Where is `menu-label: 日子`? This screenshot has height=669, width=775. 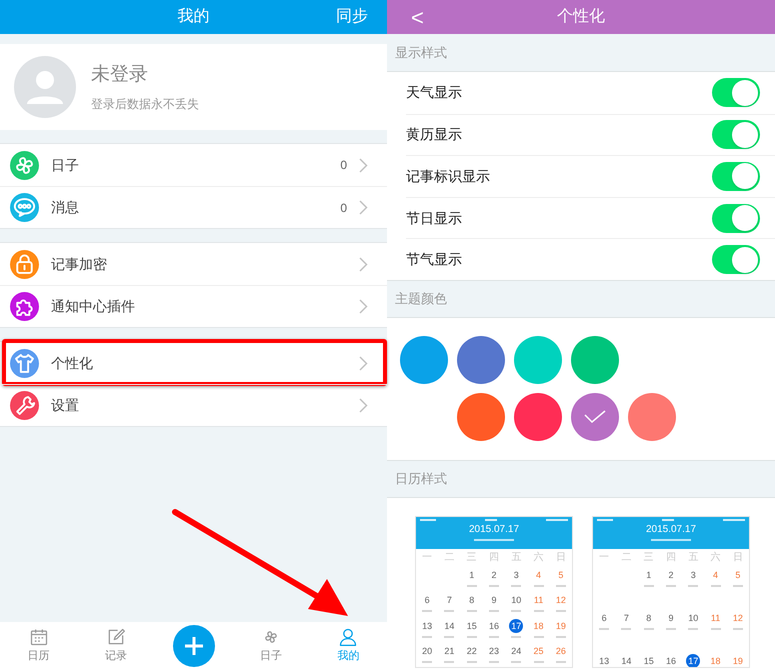
menu-label: 日子 is located at coordinates (65, 165).